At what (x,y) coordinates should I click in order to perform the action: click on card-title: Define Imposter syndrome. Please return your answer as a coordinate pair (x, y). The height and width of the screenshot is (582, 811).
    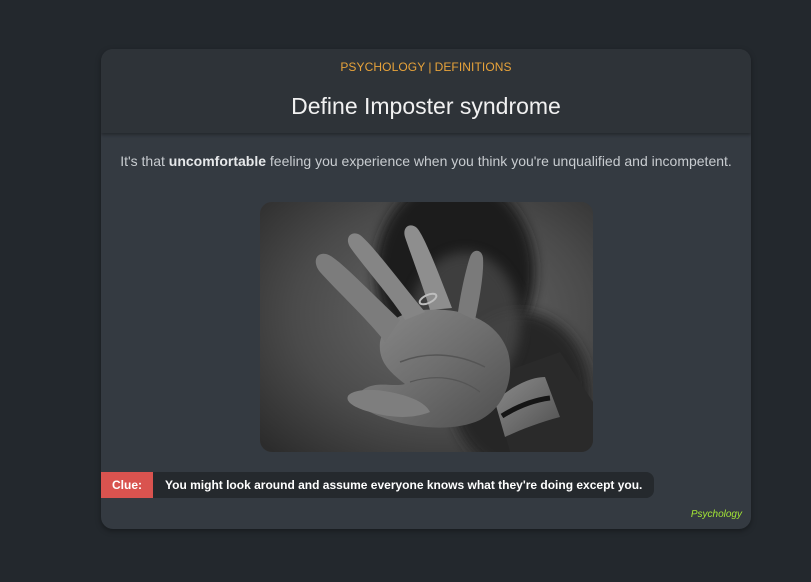
    Looking at the image, I should click on (426, 106).